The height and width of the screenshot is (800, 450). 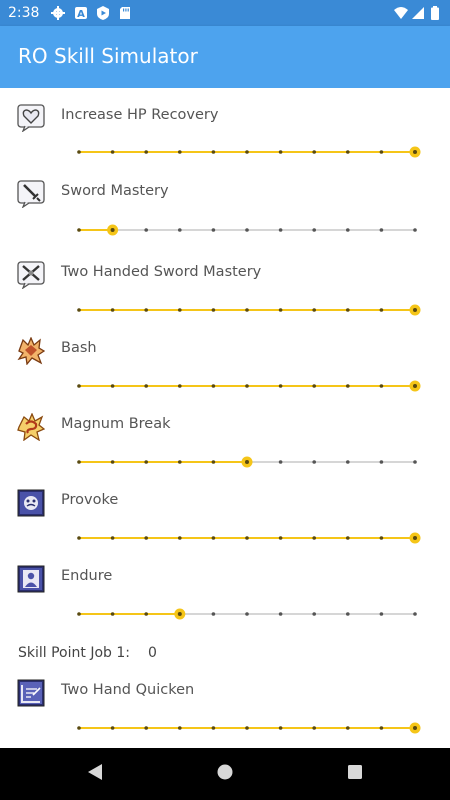 I want to click on play-protect-icon, so click(x=103, y=13).